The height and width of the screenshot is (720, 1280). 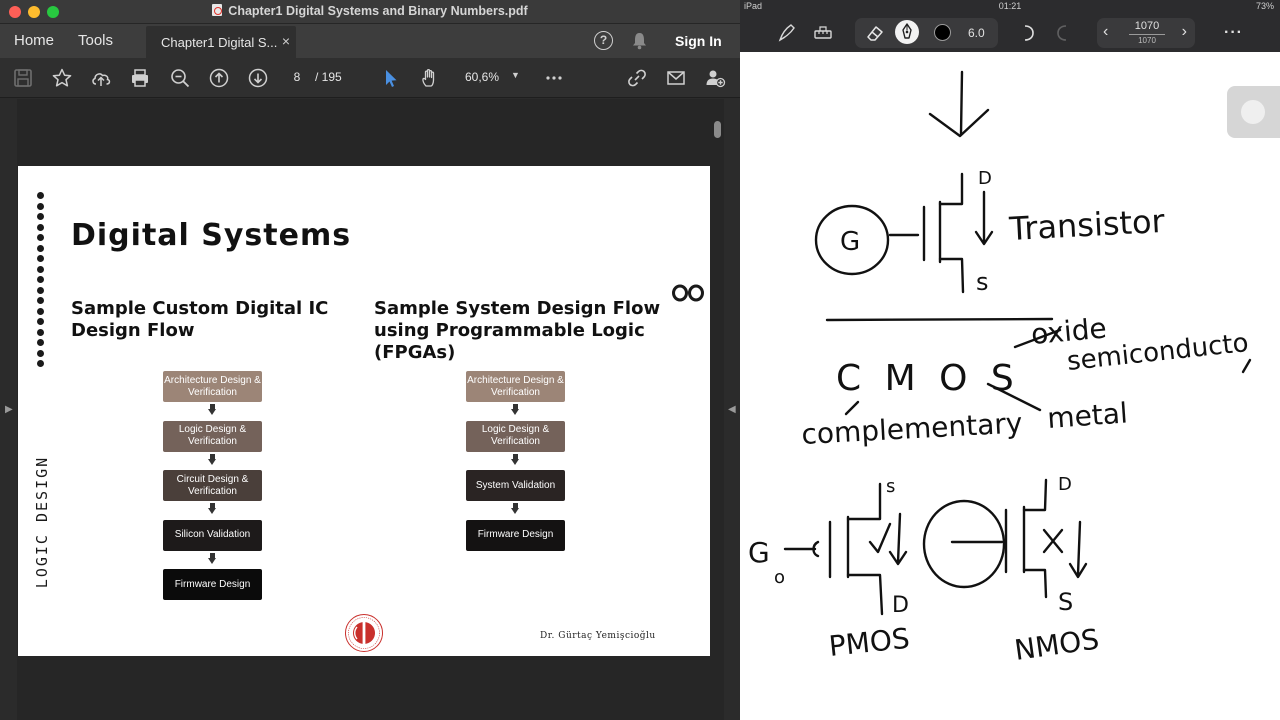 I want to click on decorative-dot-column, so click(x=41, y=281).